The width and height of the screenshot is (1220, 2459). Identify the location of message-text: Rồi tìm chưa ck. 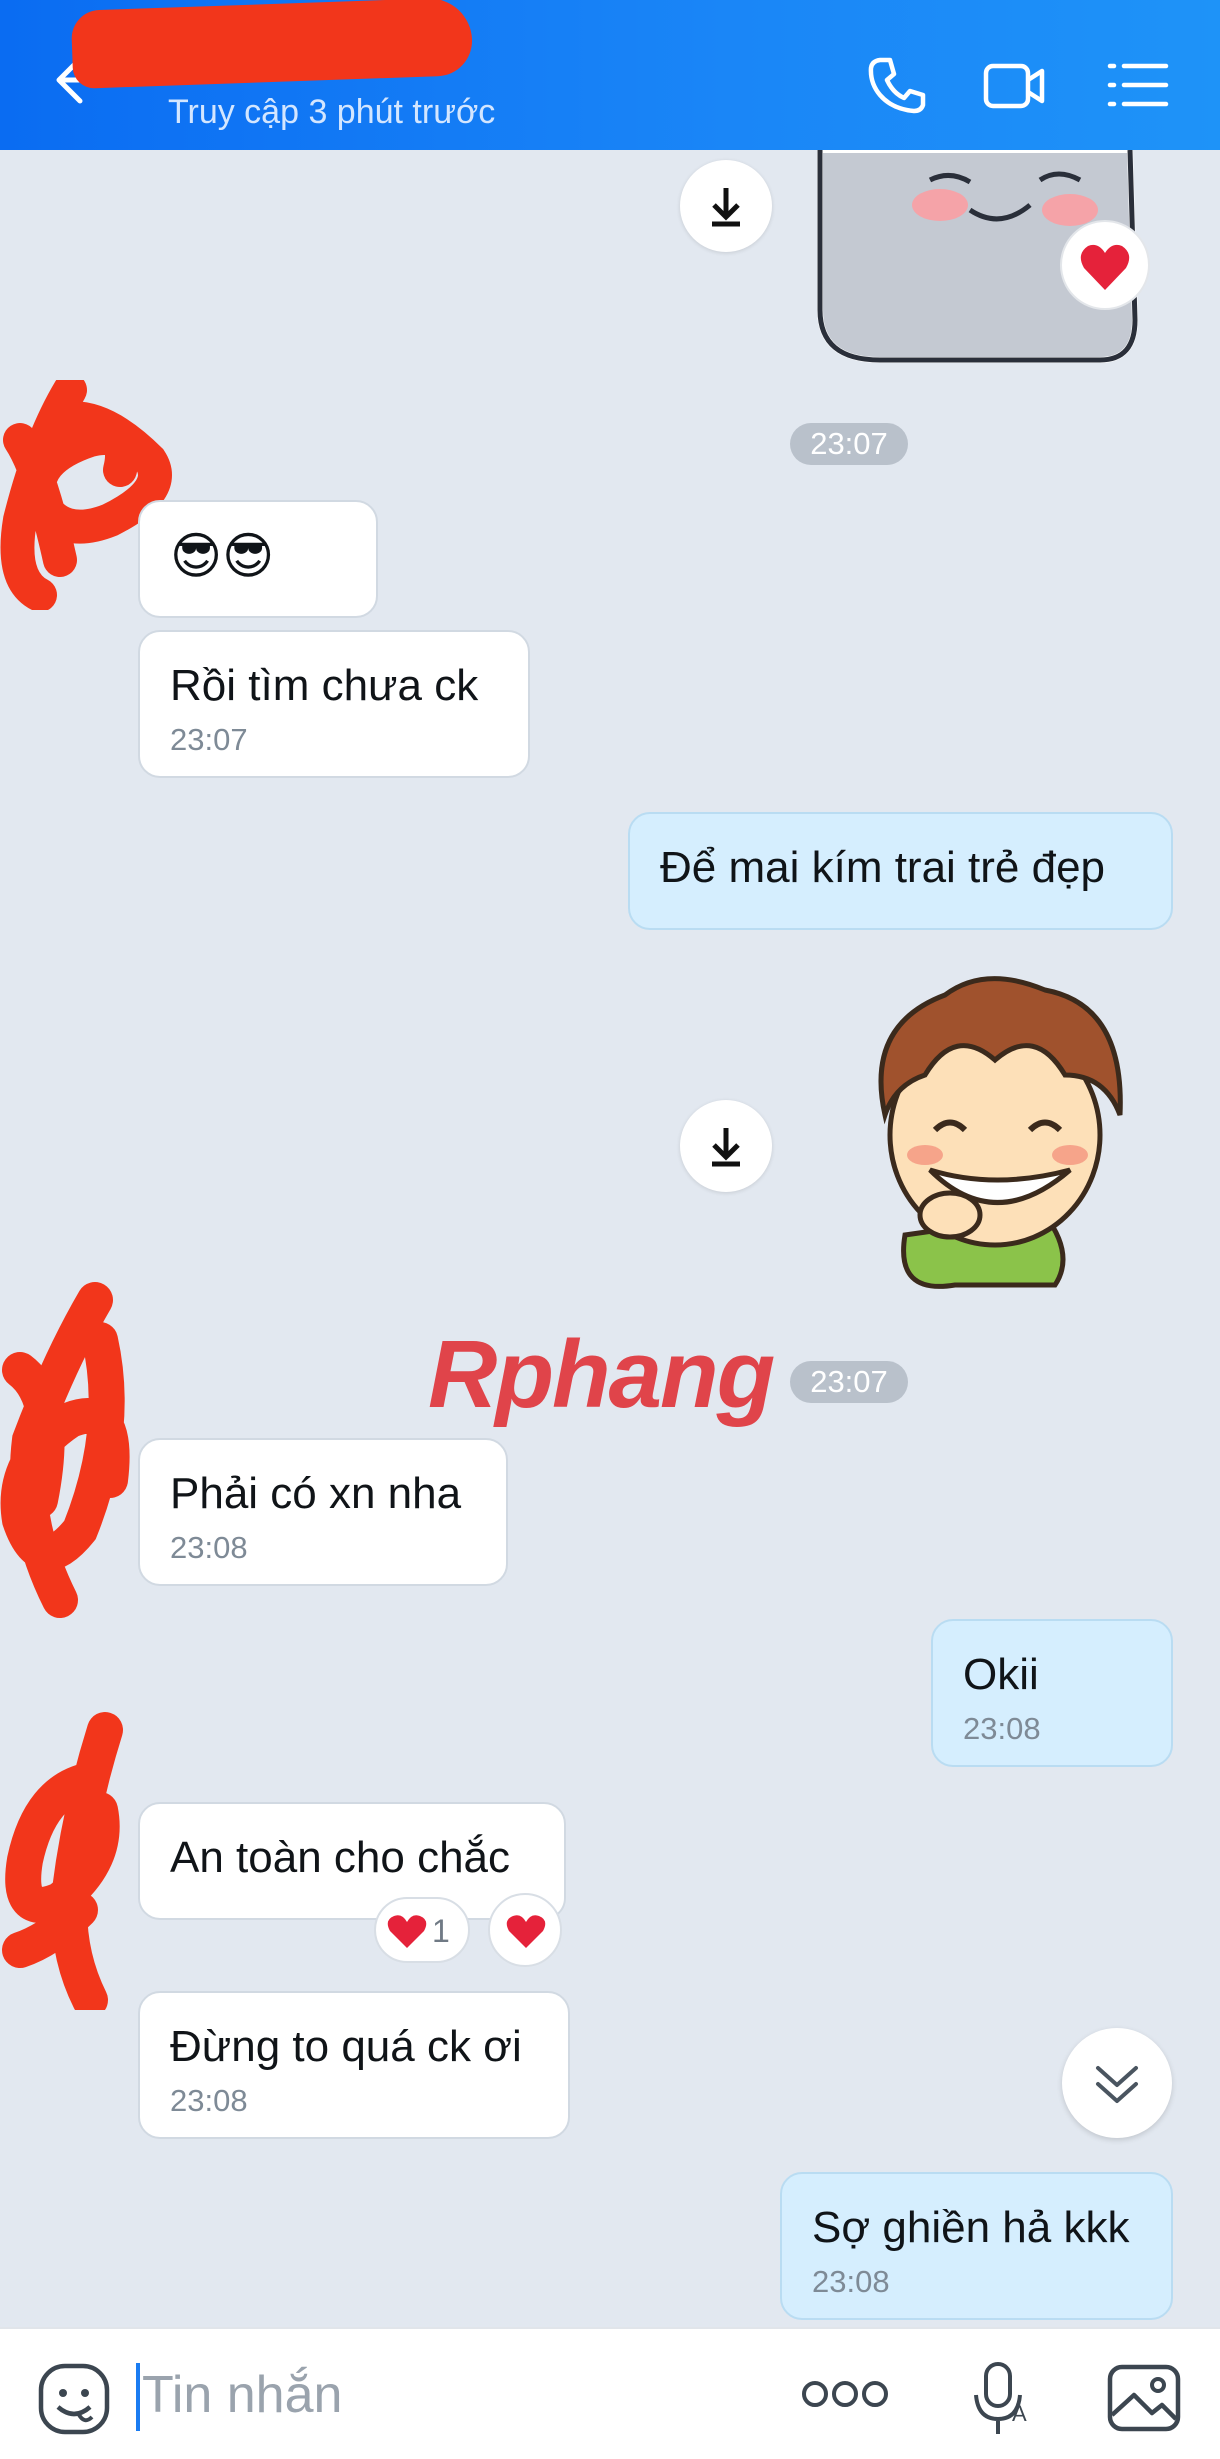
(324, 685).